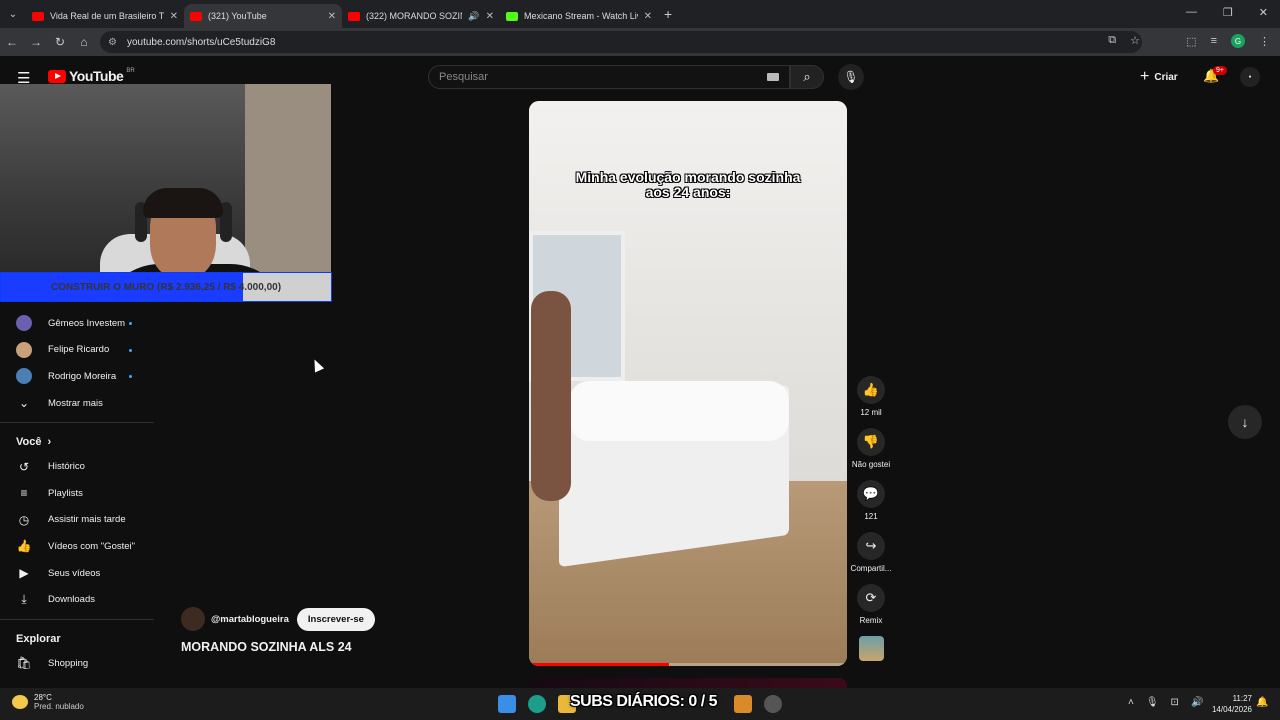 Image resolution: width=1280 pixels, height=720 pixels. Describe the element at coordinates (1112, 40) in the screenshot. I see `cast-icon: ⧉` at that location.